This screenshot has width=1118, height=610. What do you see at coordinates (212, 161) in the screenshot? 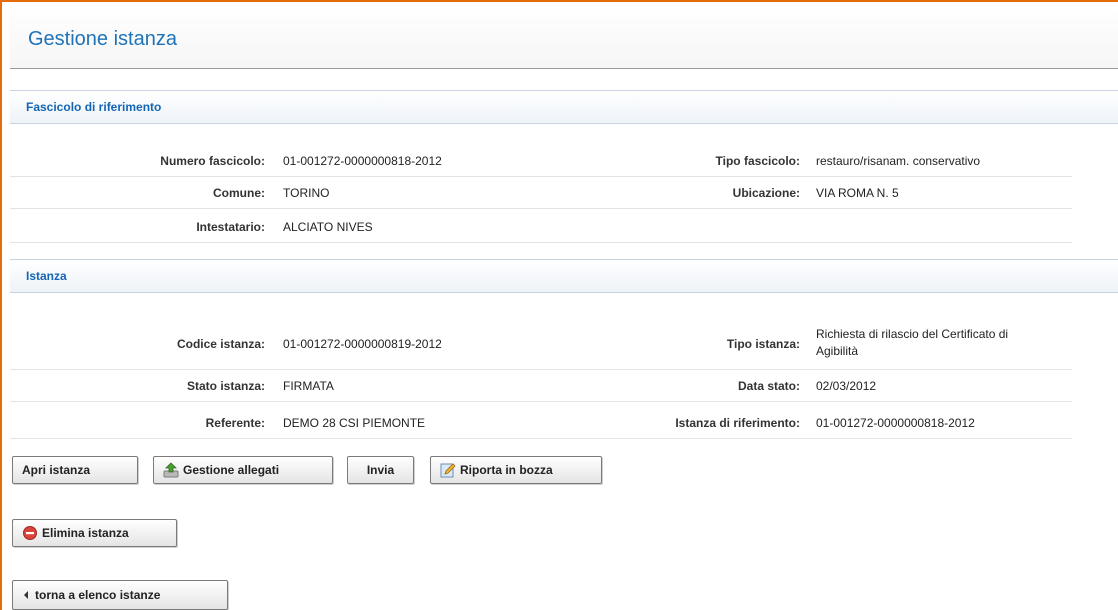
I see `numero-fascicolo-label: Numero fascicolo:` at bounding box center [212, 161].